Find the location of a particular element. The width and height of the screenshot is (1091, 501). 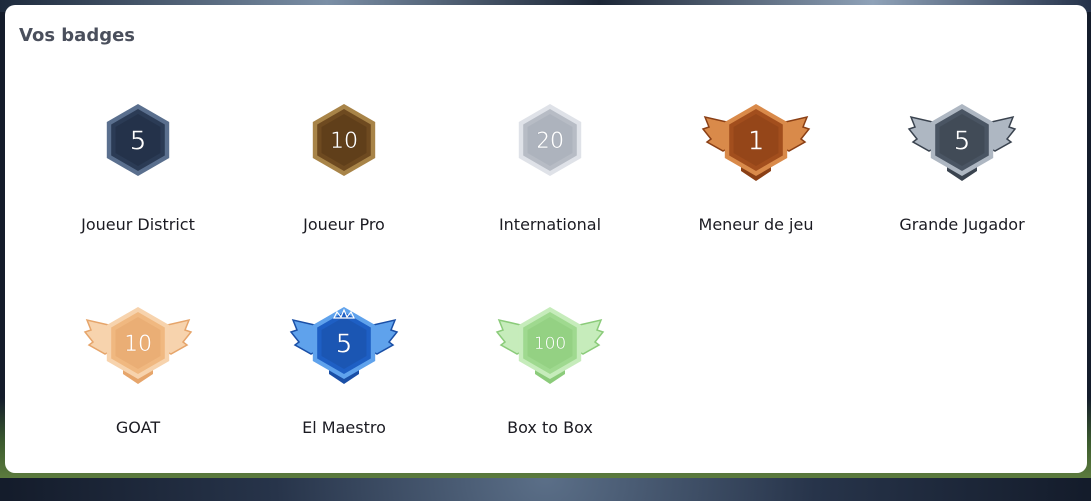

section-title: Vos badges is located at coordinates (77, 35).